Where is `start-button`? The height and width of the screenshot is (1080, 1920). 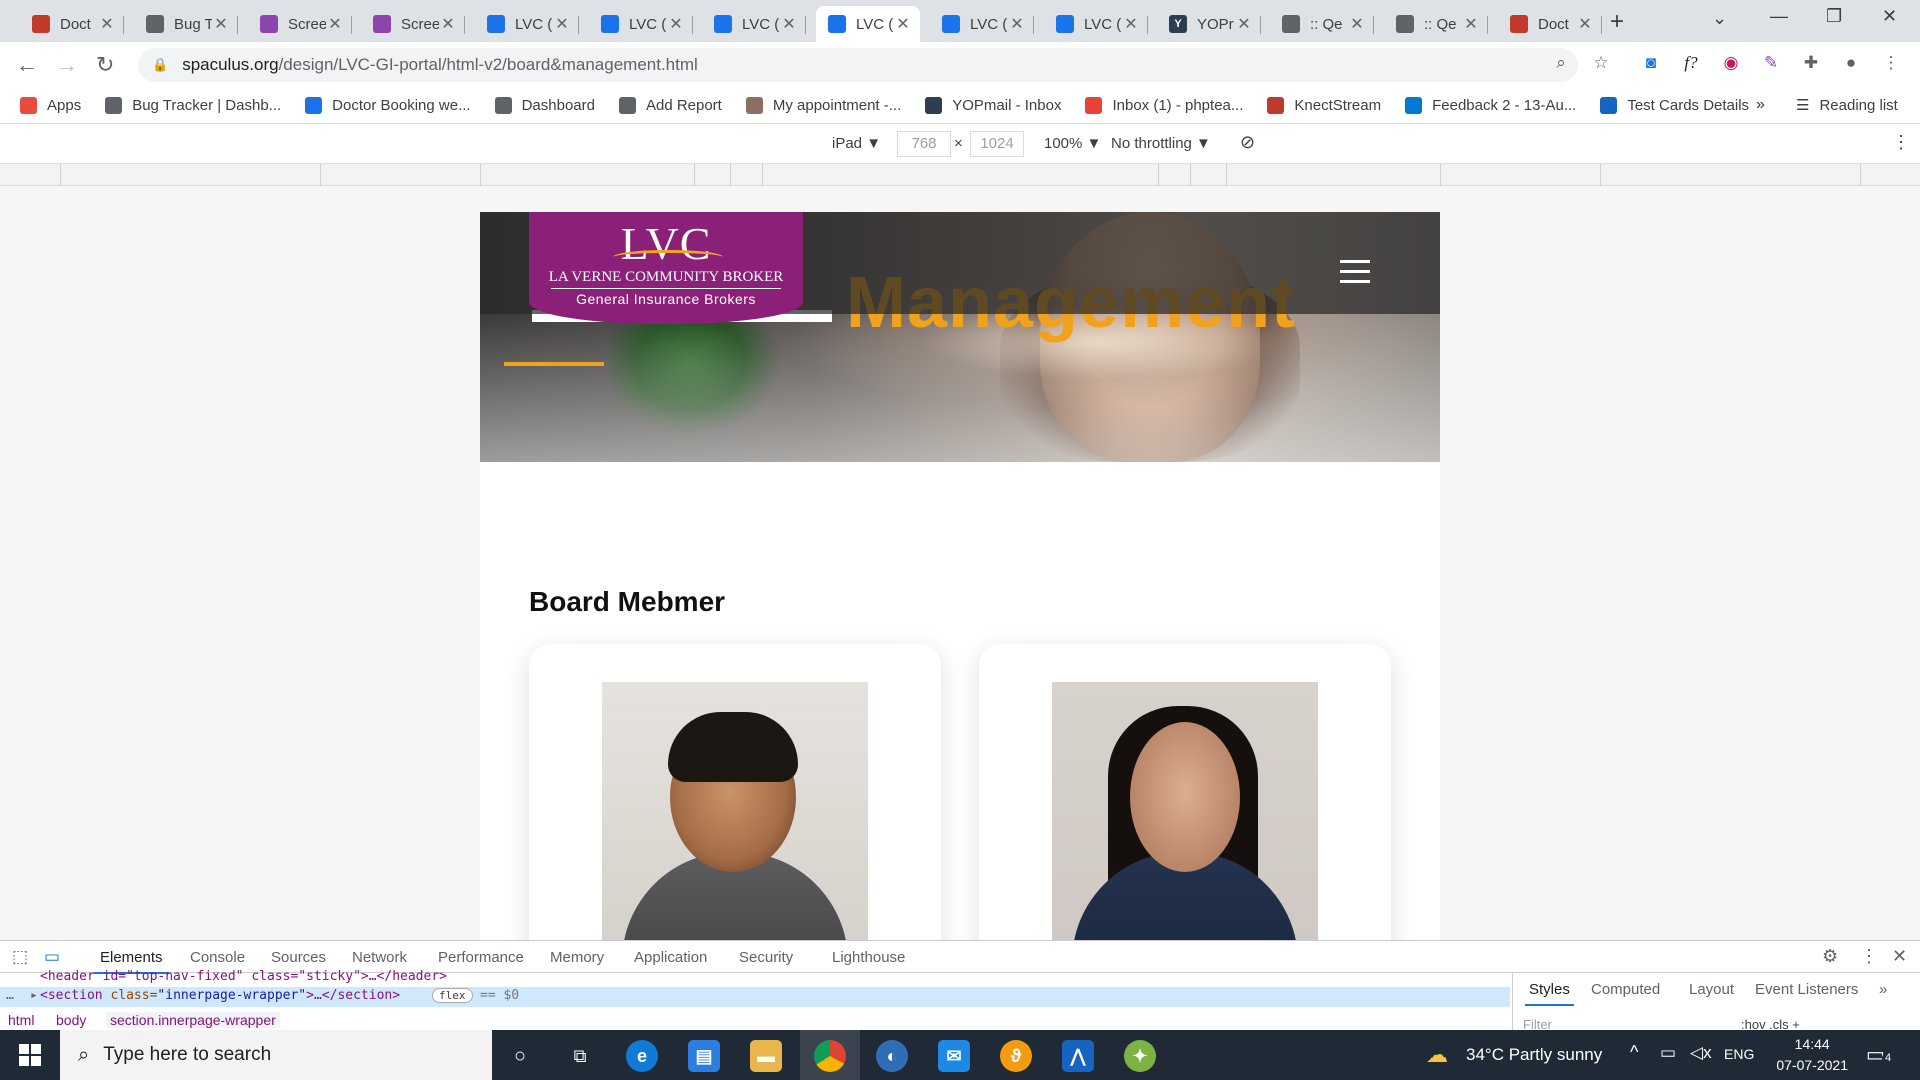 start-button is located at coordinates (30, 1055).